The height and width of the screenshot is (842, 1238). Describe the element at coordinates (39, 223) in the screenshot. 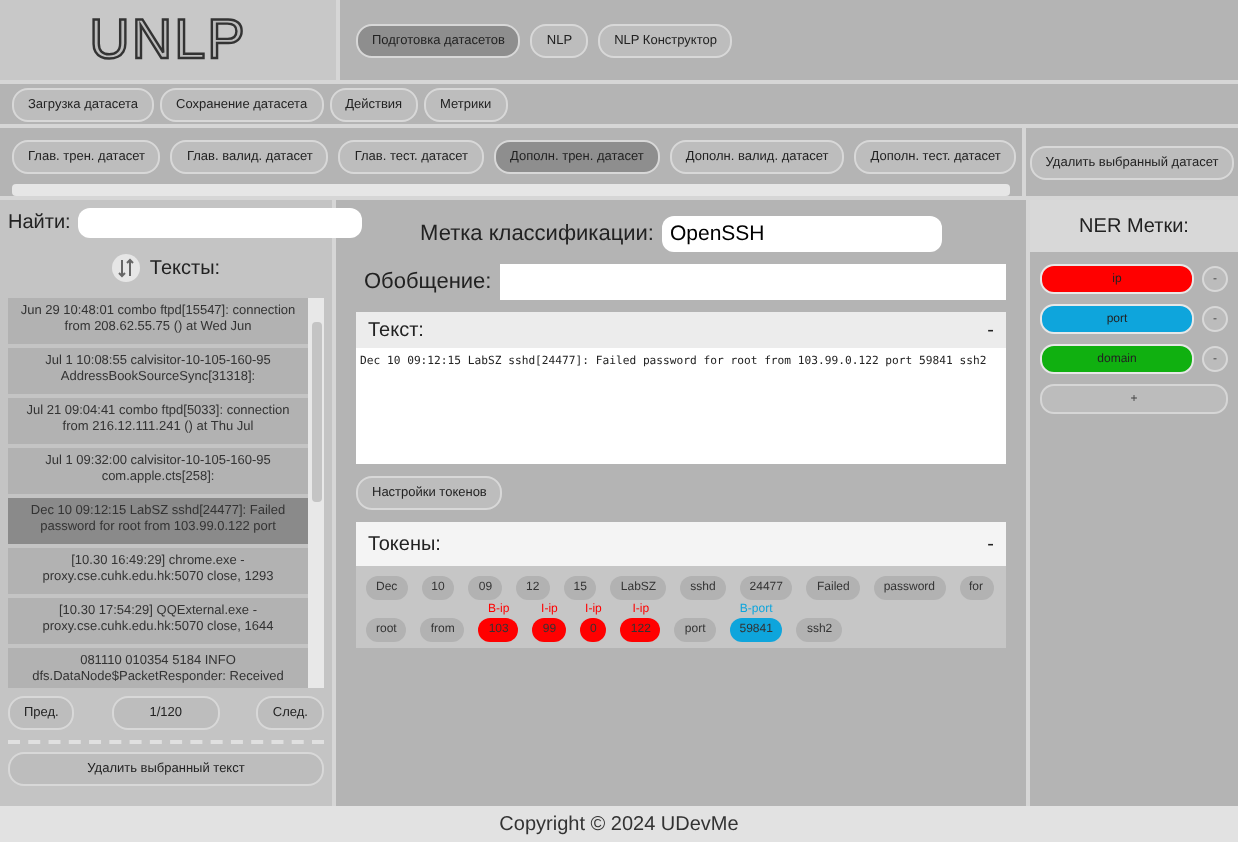

I see `search-label: Найти:` at that location.